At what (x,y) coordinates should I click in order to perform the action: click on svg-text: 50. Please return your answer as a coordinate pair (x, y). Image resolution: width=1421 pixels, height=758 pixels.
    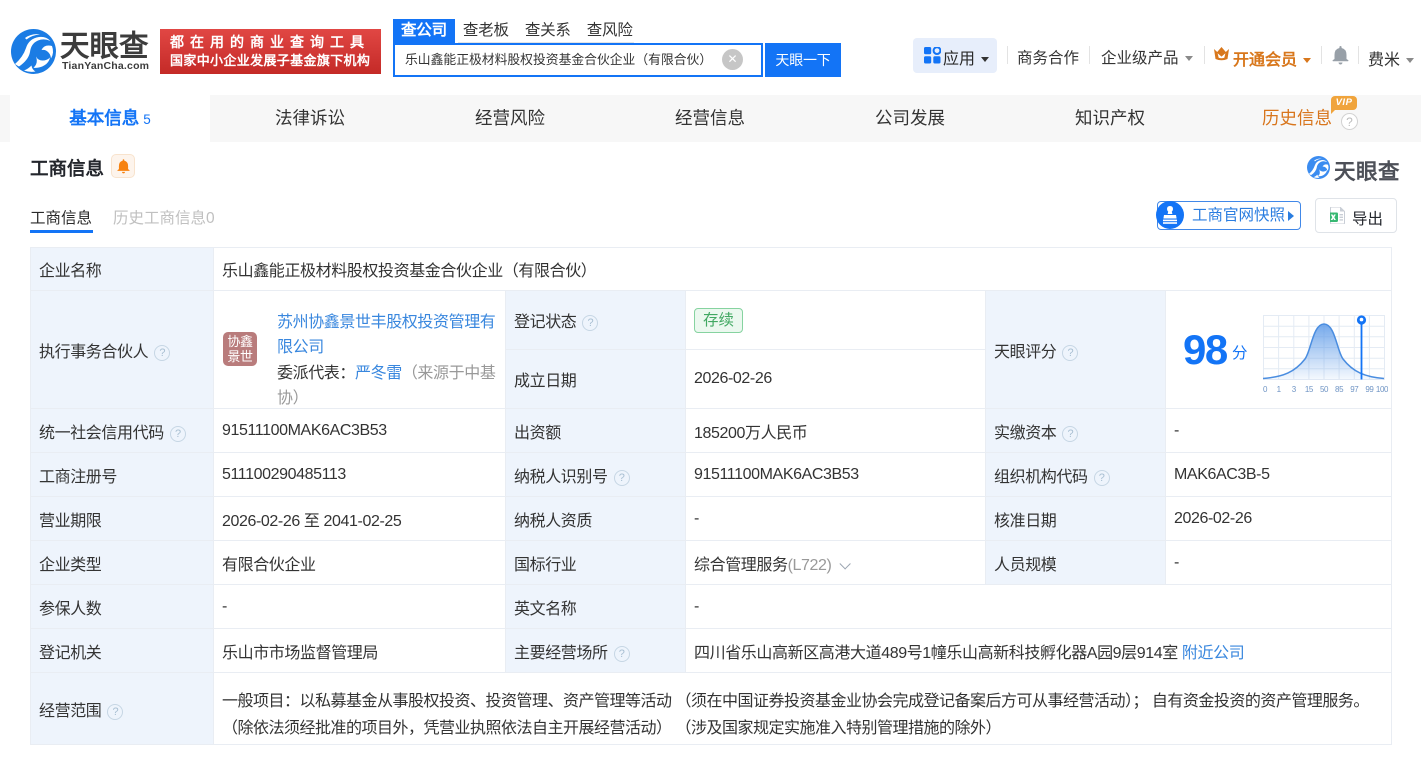
    Looking at the image, I should click on (1324, 389).